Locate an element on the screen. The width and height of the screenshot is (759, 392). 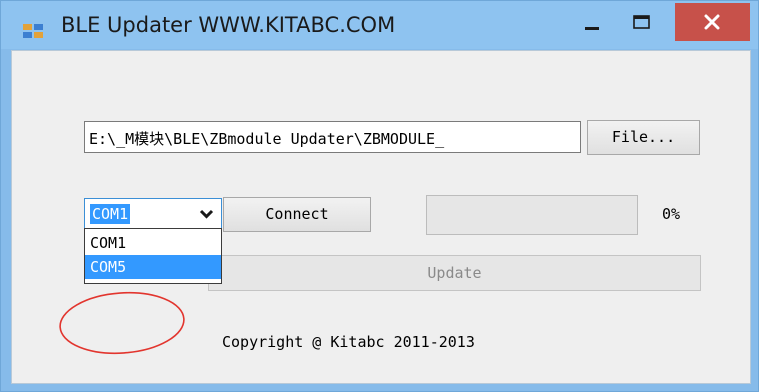
com-port-select: COM1 is located at coordinates (153, 213).